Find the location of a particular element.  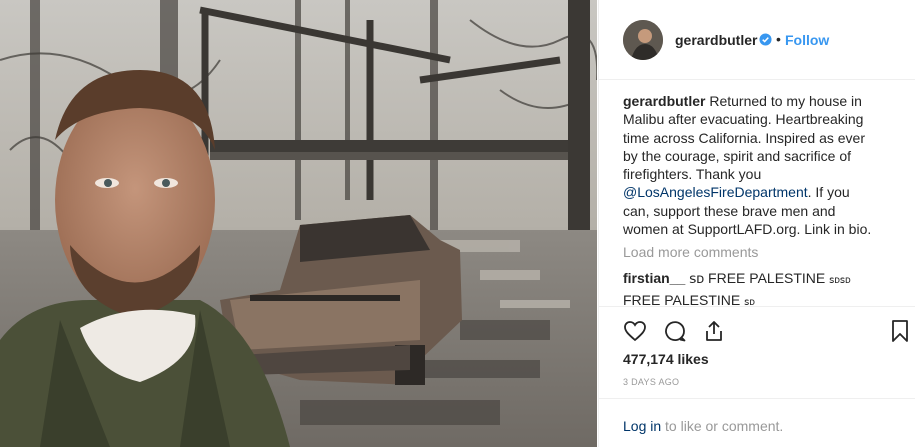

comment-text: ꜱᴅ FREE PALESTINE is located at coordinates (757, 278).